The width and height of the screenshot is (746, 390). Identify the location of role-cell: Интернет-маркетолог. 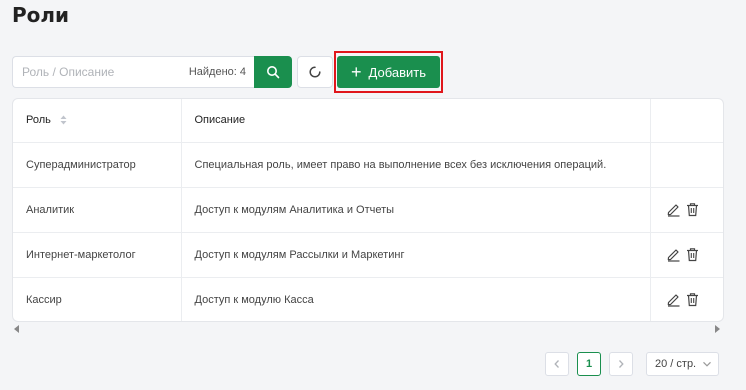
(97, 255).